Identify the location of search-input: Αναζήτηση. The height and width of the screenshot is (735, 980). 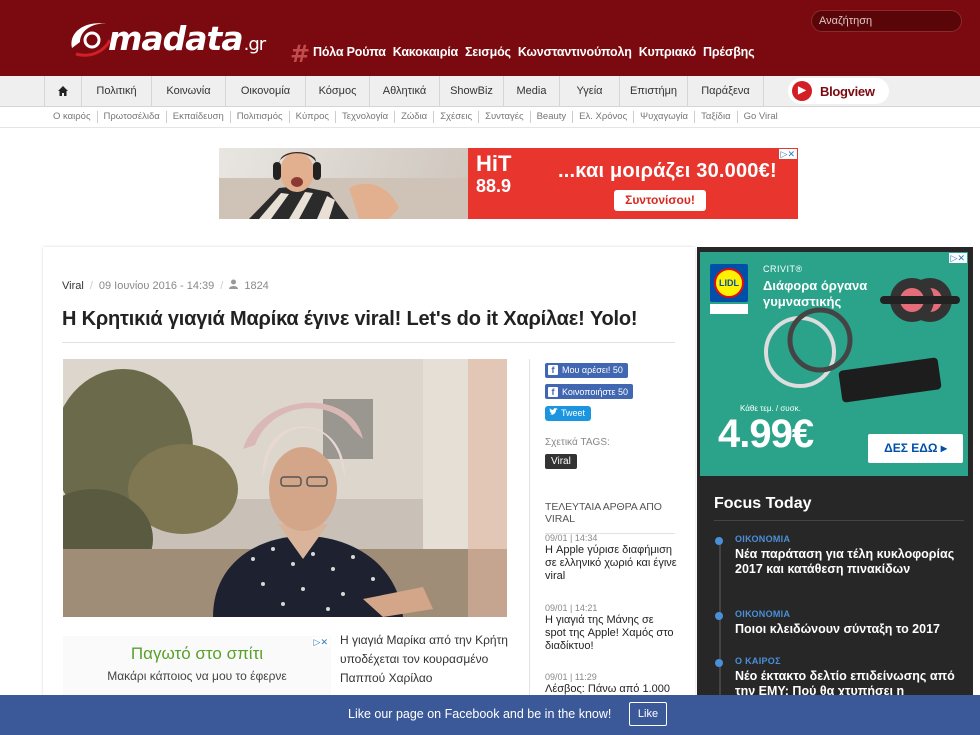
(886, 21).